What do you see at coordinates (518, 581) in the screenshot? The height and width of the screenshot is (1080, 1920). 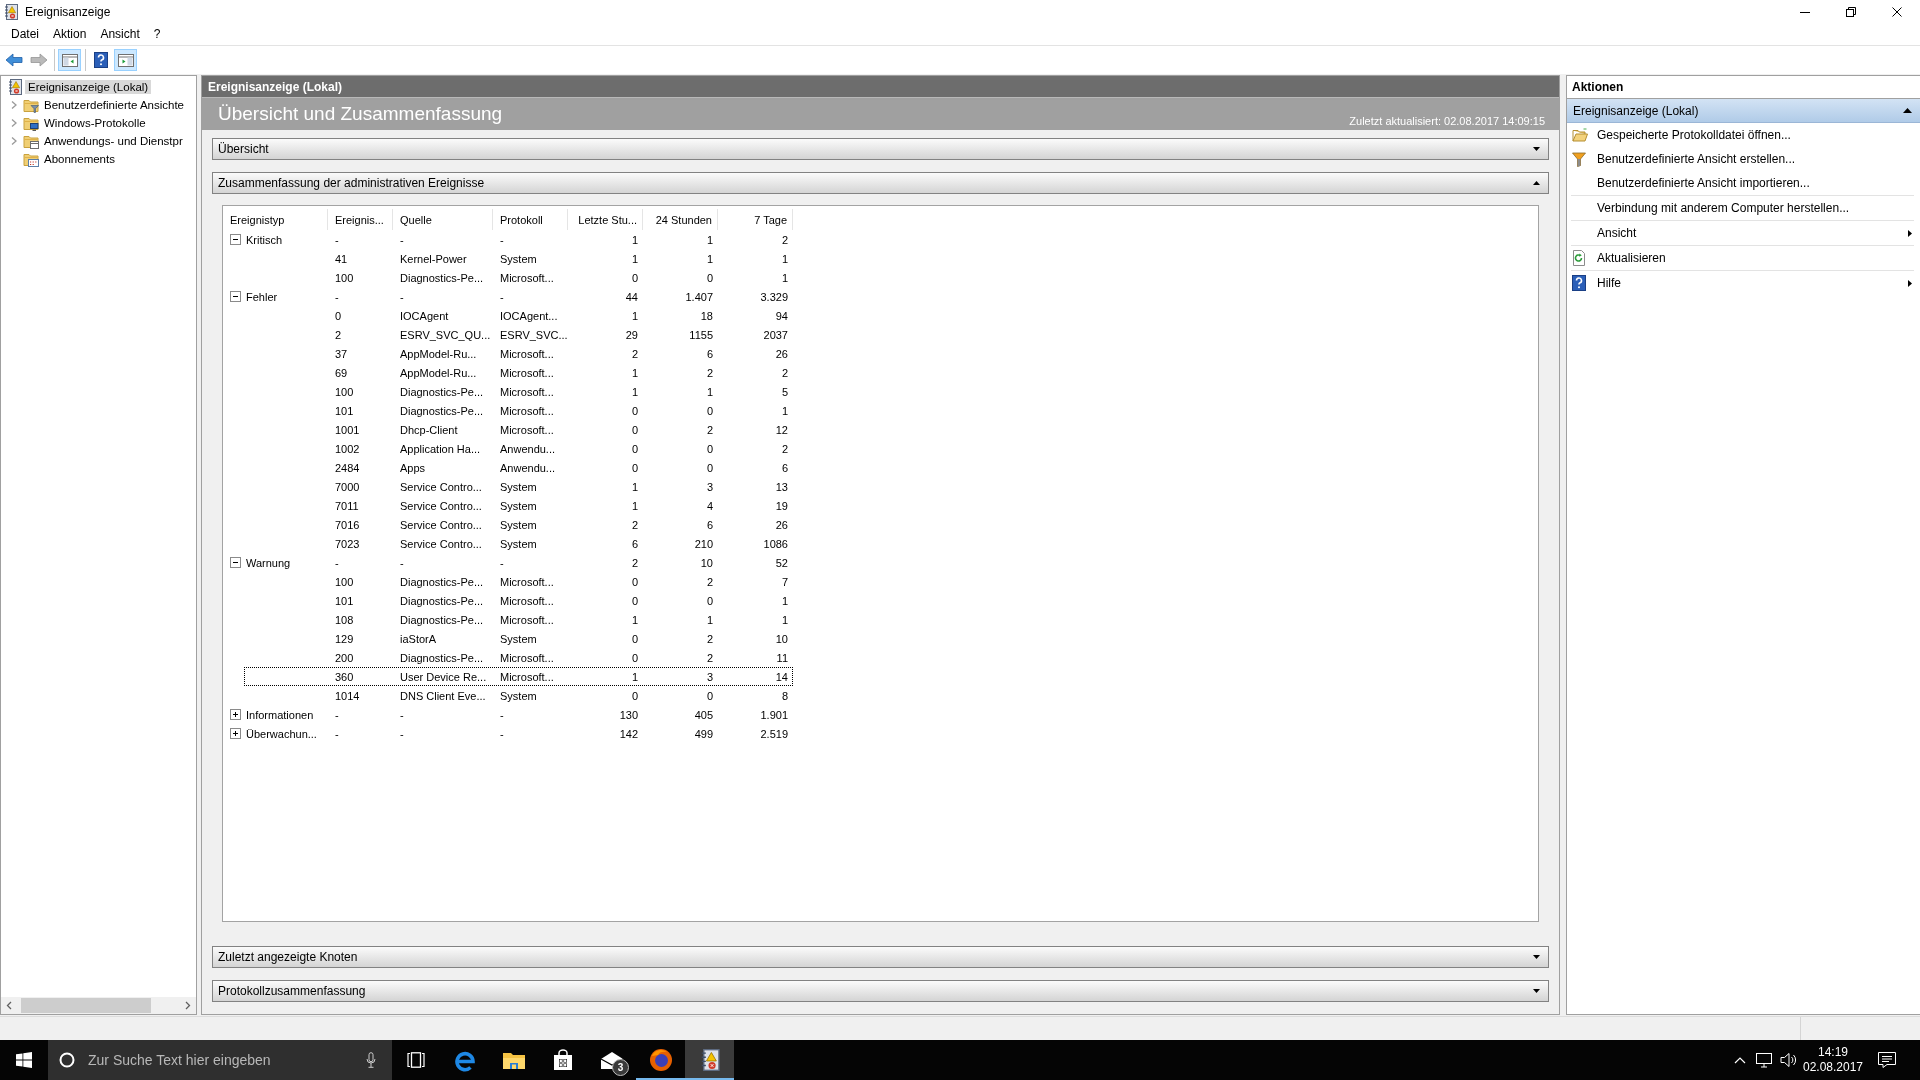 I see `table-row: 100 Diagnostics-Pe... Microsoft... 0 2 7` at bounding box center [518, 581].